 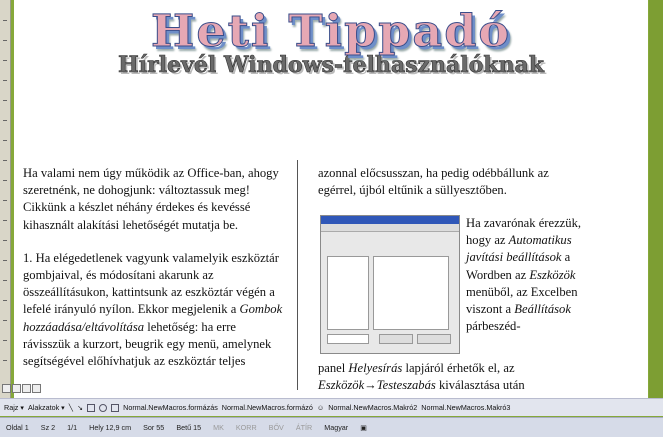 What do you see at coordinates (390, 228) in the screenshot?
I see `dialog-tabs` at bounding box center [390, 228].